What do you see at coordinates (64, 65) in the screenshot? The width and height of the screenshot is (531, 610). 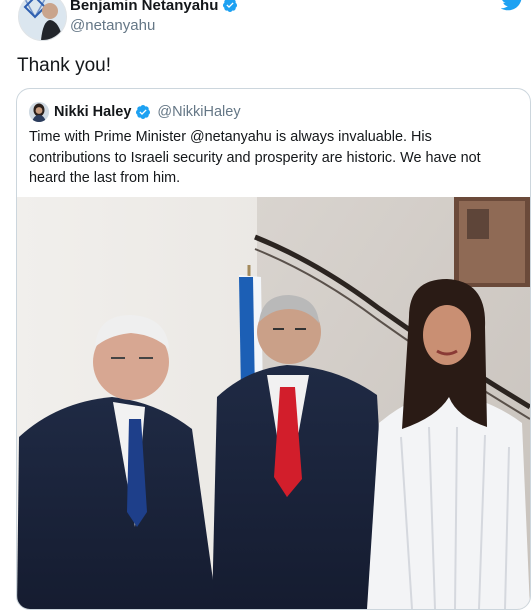 I see `tweet-text: Thank you!` at bounding box center [64, 65].